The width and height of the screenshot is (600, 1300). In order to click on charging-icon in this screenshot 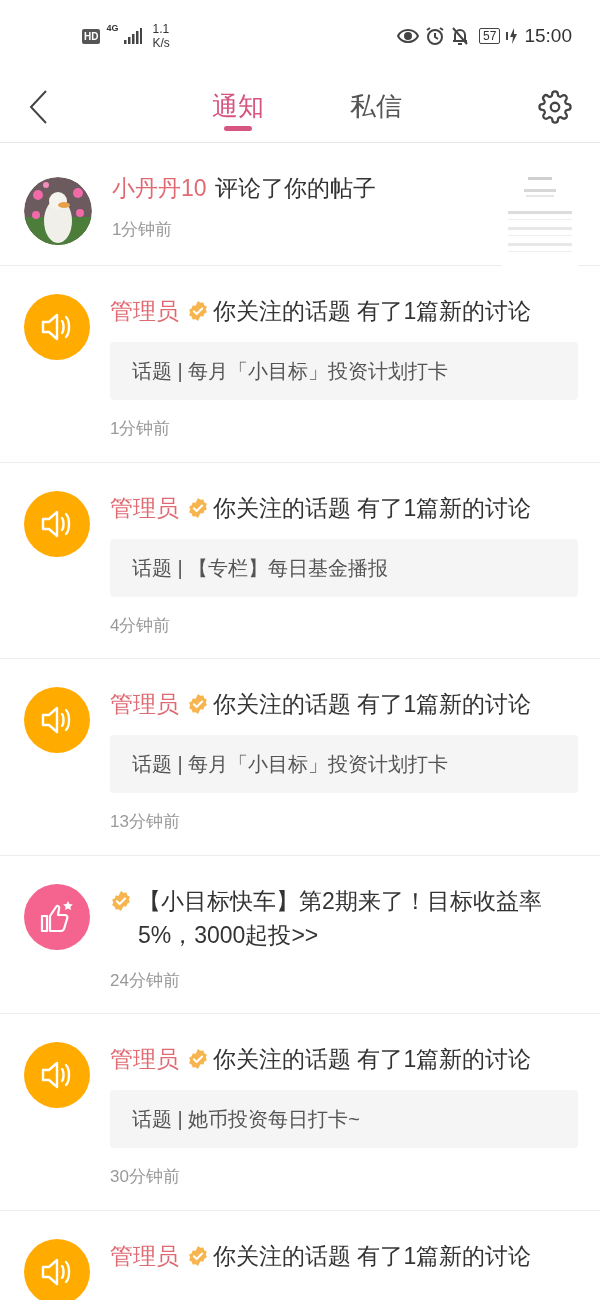, I will do `click(512, 36)`.